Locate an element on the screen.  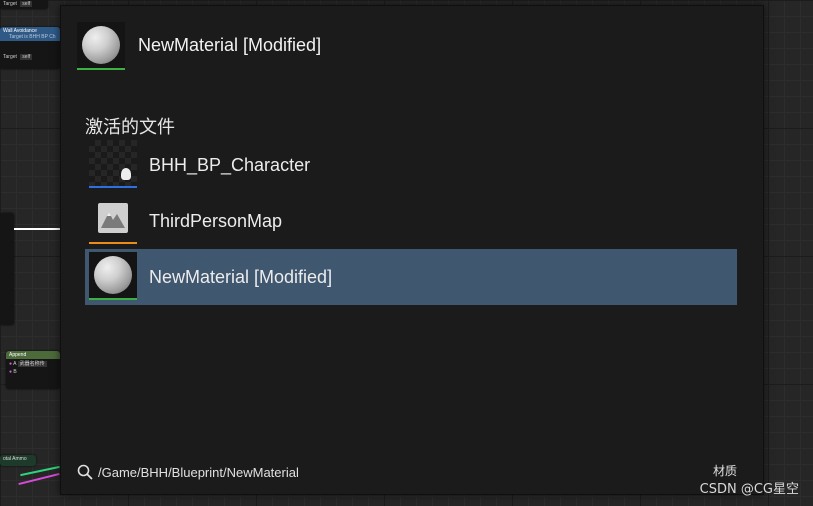
list-item-thirdpersonmap: ThirdPersonMap is located at coordinates (411, 221).